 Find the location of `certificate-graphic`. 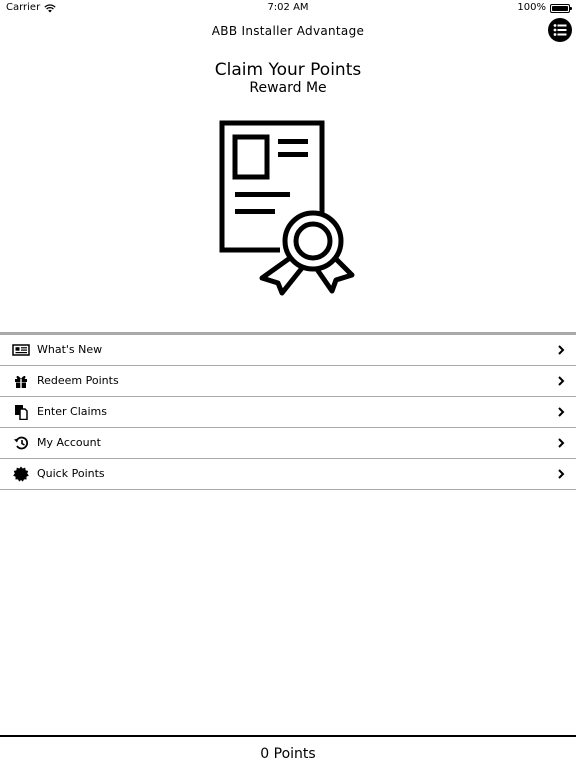

certificate-graphic is located at coordinates (287, 210).